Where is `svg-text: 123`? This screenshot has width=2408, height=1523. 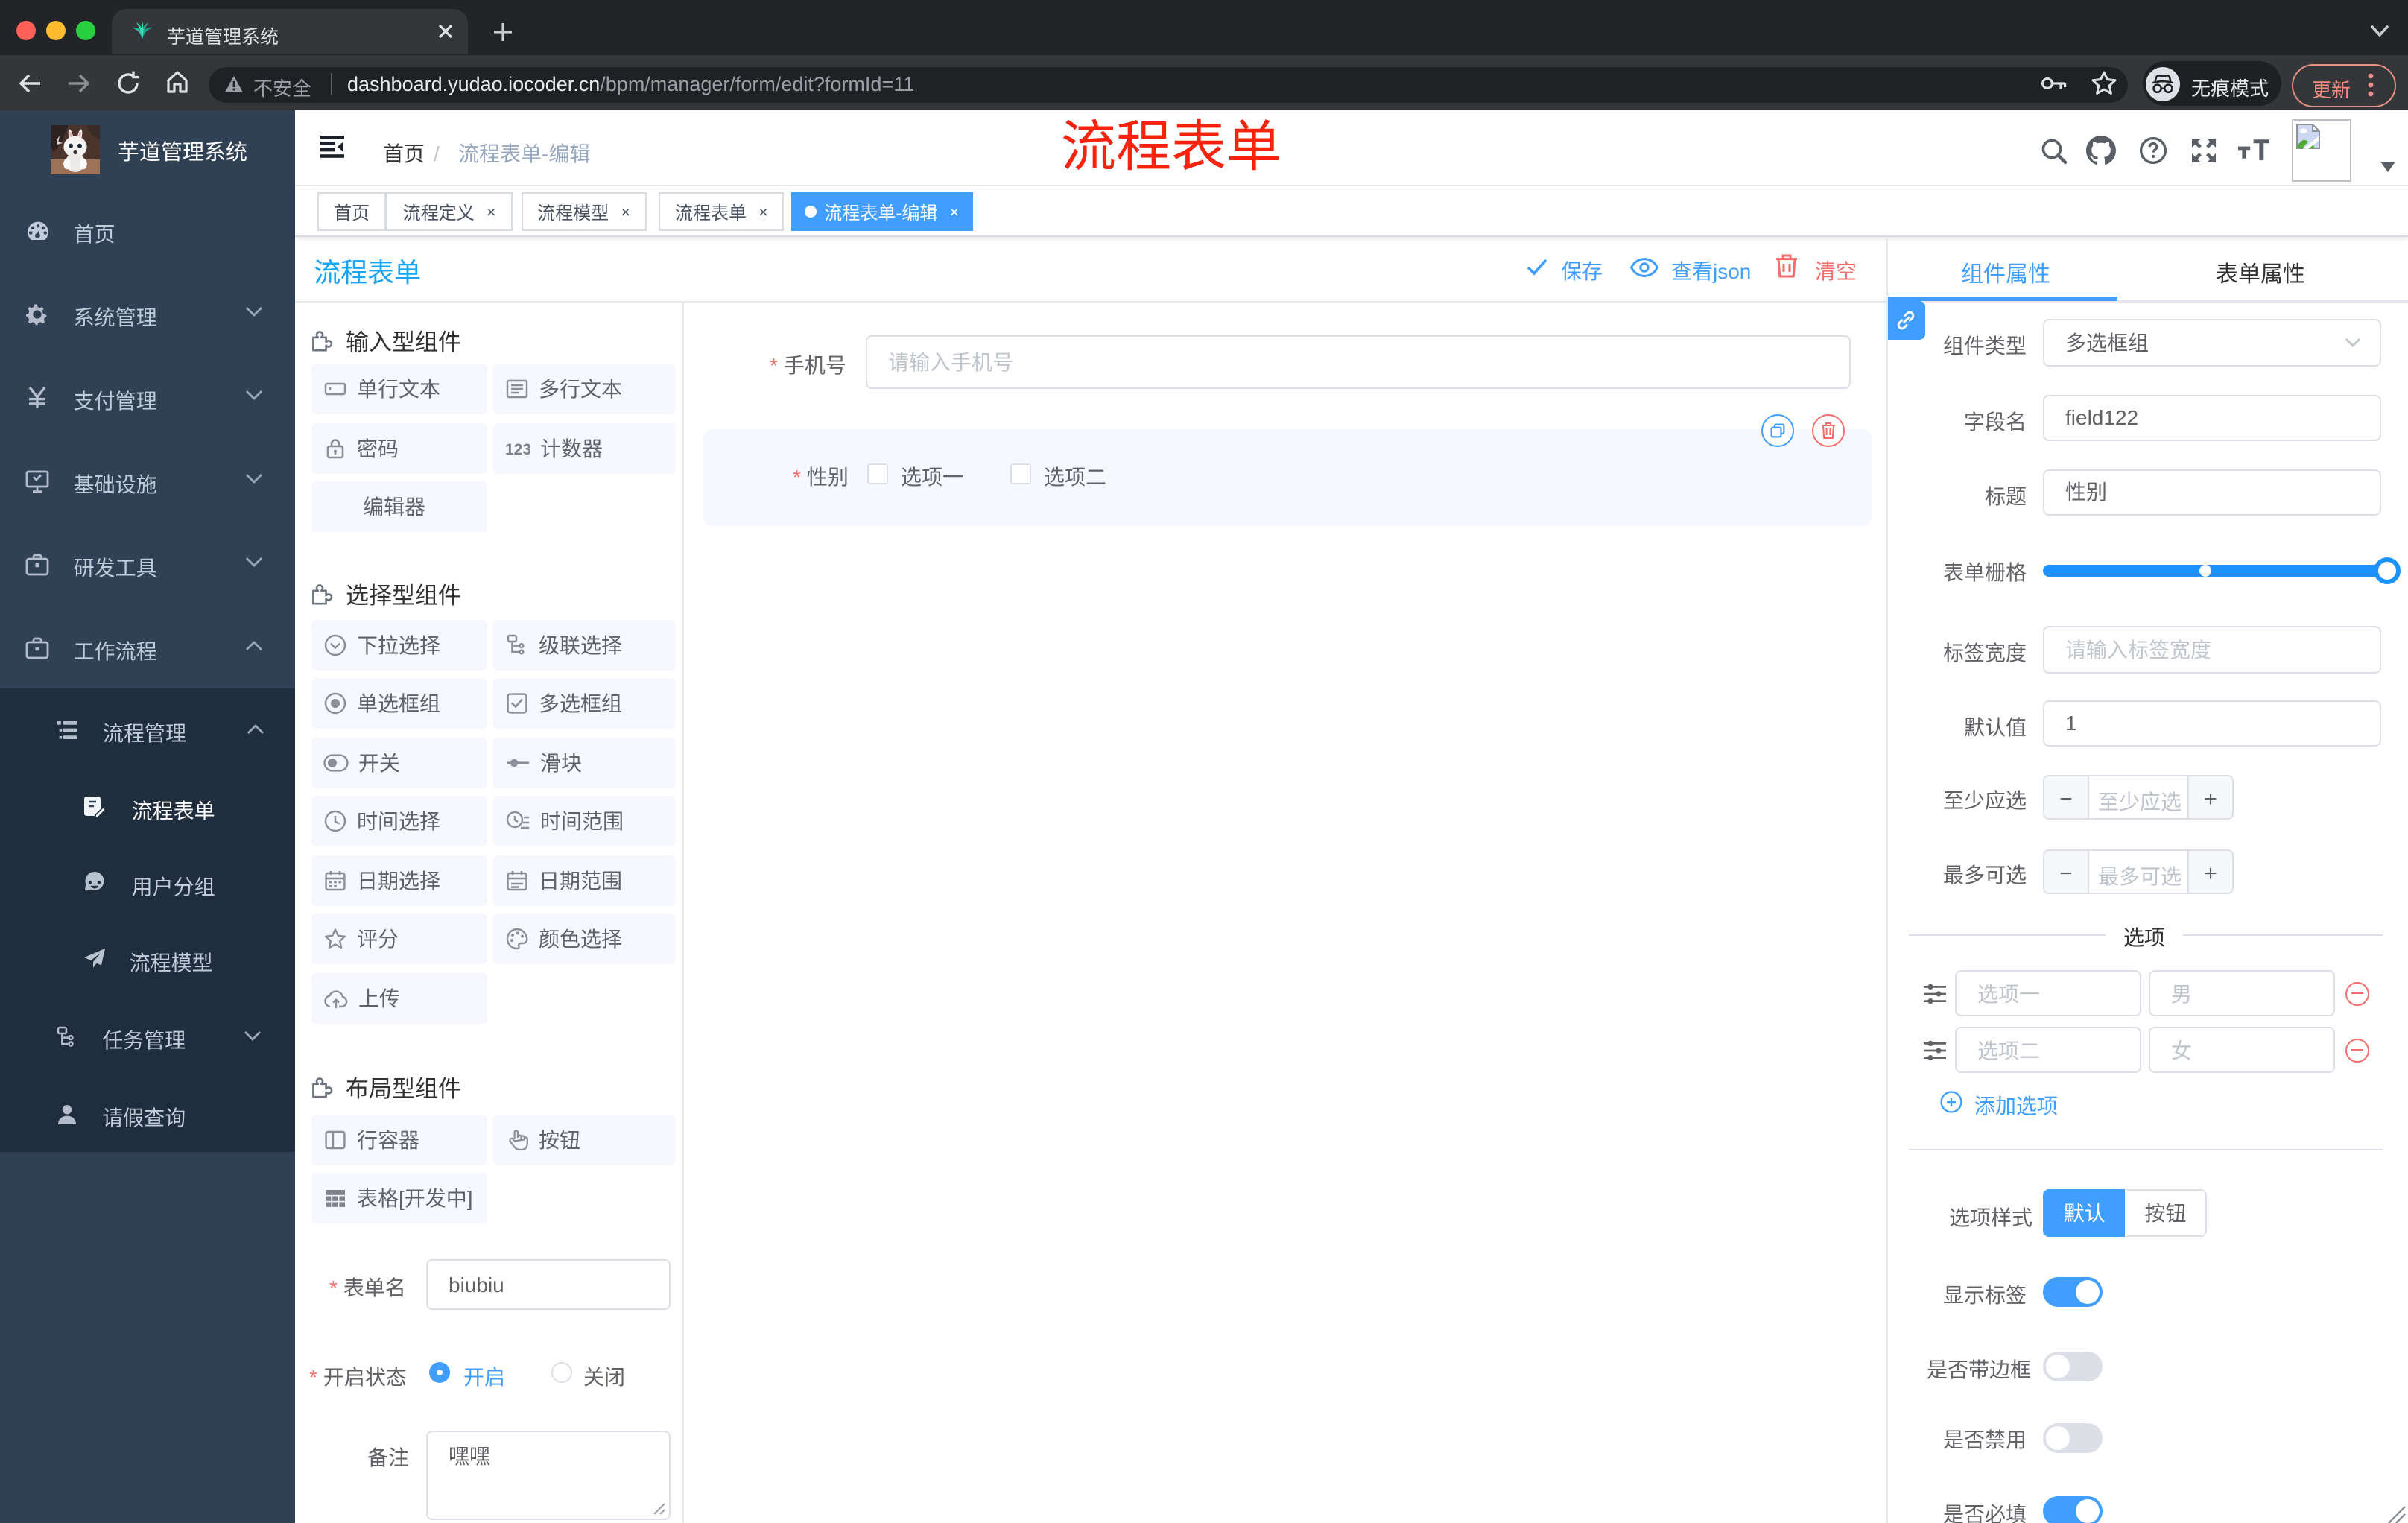 svg-text: 123 is located at coordinates (517, 448).